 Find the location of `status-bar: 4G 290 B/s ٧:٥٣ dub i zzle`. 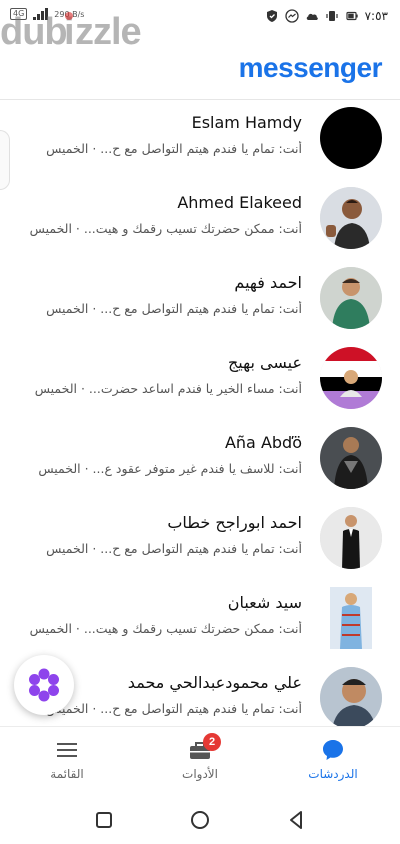

status-bar: 4G 290 B/s ٧:٥٣ dub i zzle is located at coordinates (200, 26).